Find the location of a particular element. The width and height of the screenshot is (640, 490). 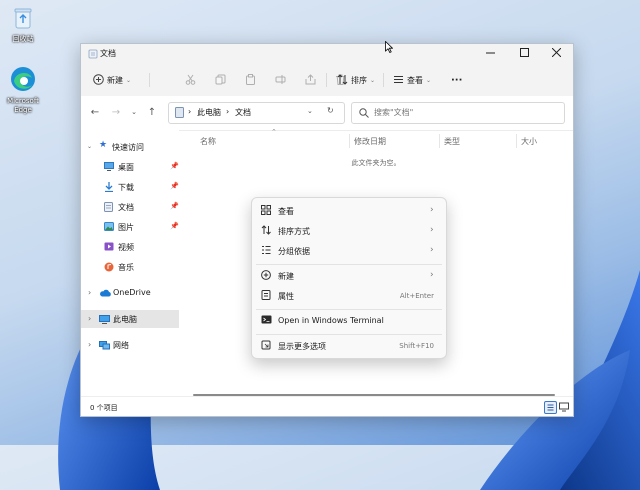

nav-quick-access-label: 快速访问 is located at coordinates (128, 147).